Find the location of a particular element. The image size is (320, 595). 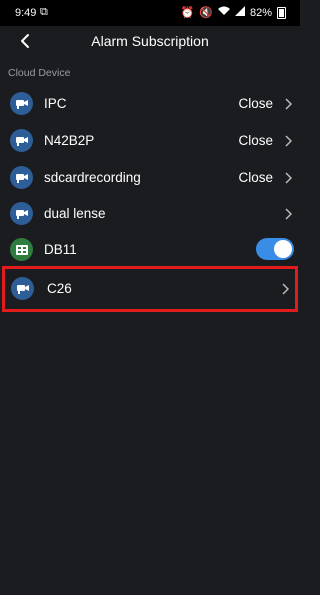

device-row-c26: C26 is located at coordinates (150, 289).